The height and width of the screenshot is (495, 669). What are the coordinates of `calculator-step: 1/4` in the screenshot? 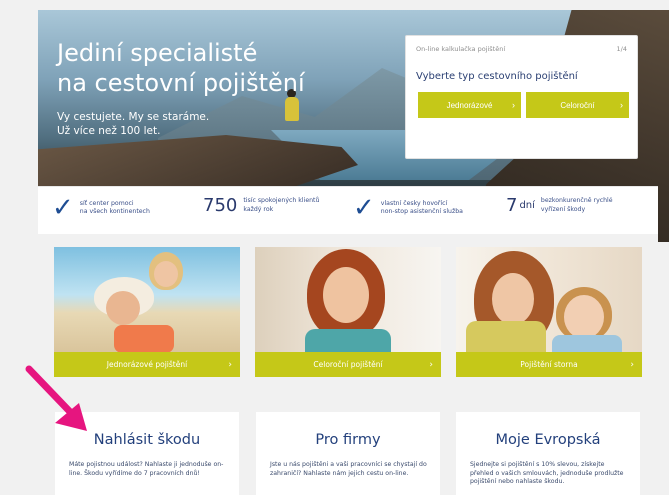 It's located at (621, 49).